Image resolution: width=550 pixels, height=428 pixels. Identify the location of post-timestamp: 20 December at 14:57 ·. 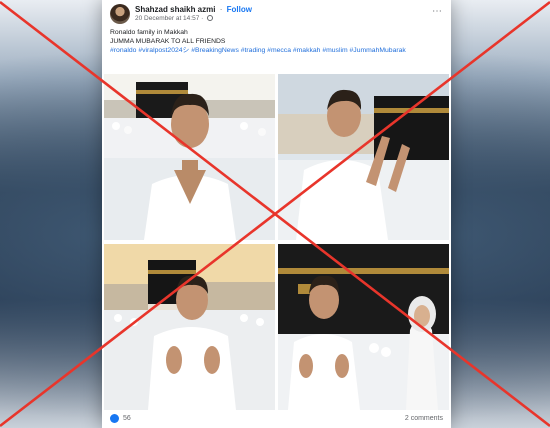
(169, 18).